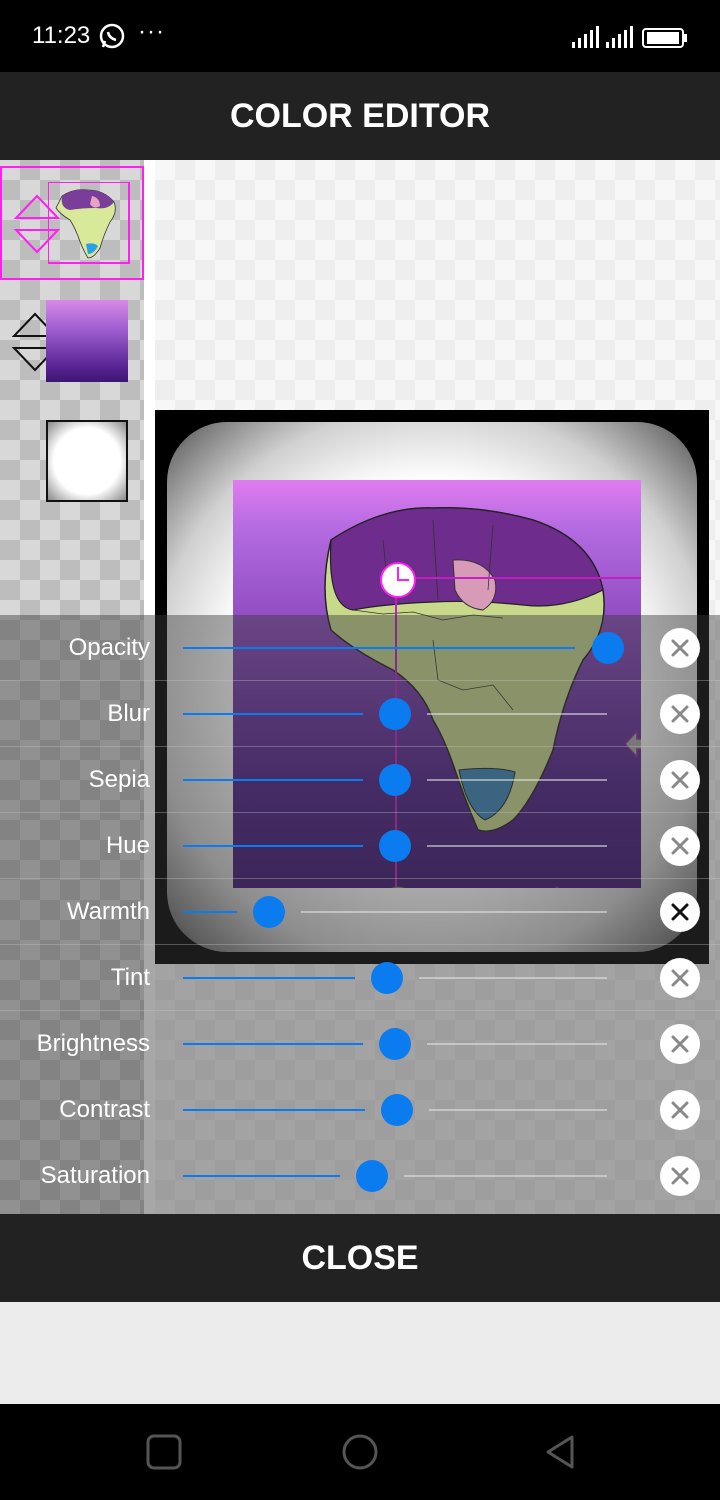 This screenshot has width=720, height=1500. I want to click on close-button-label: CLOSE, so click(360, 1257).